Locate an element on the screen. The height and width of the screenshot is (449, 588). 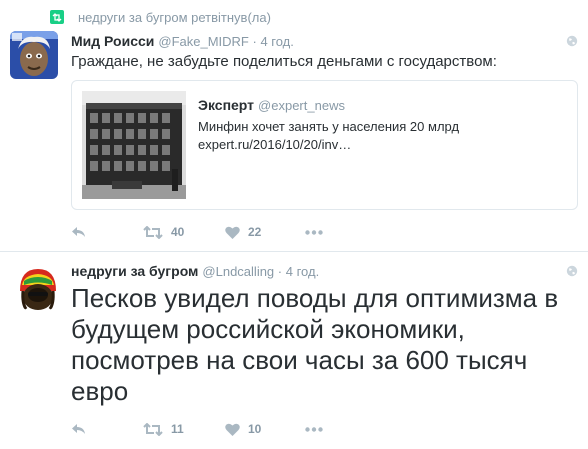
tweet-header: Мид Роисси @Fake_MIDRF · 4 год. is located at coordinates (182, 41).